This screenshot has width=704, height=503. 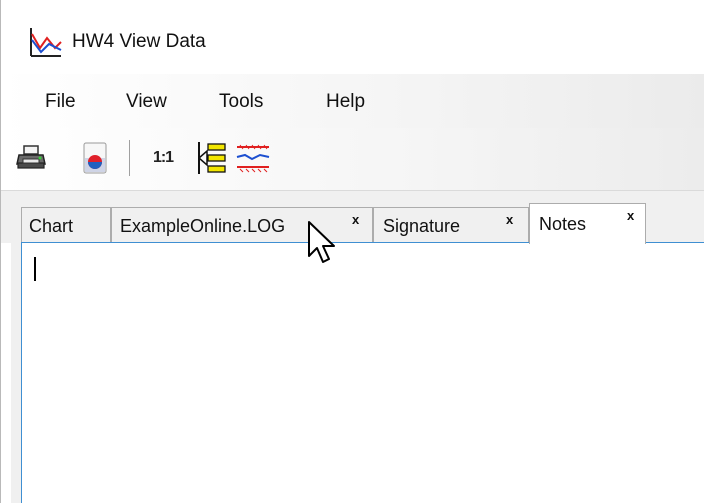 I want to click on zoom-one-to-one-label: 1:1, so click(x=163, y=157).